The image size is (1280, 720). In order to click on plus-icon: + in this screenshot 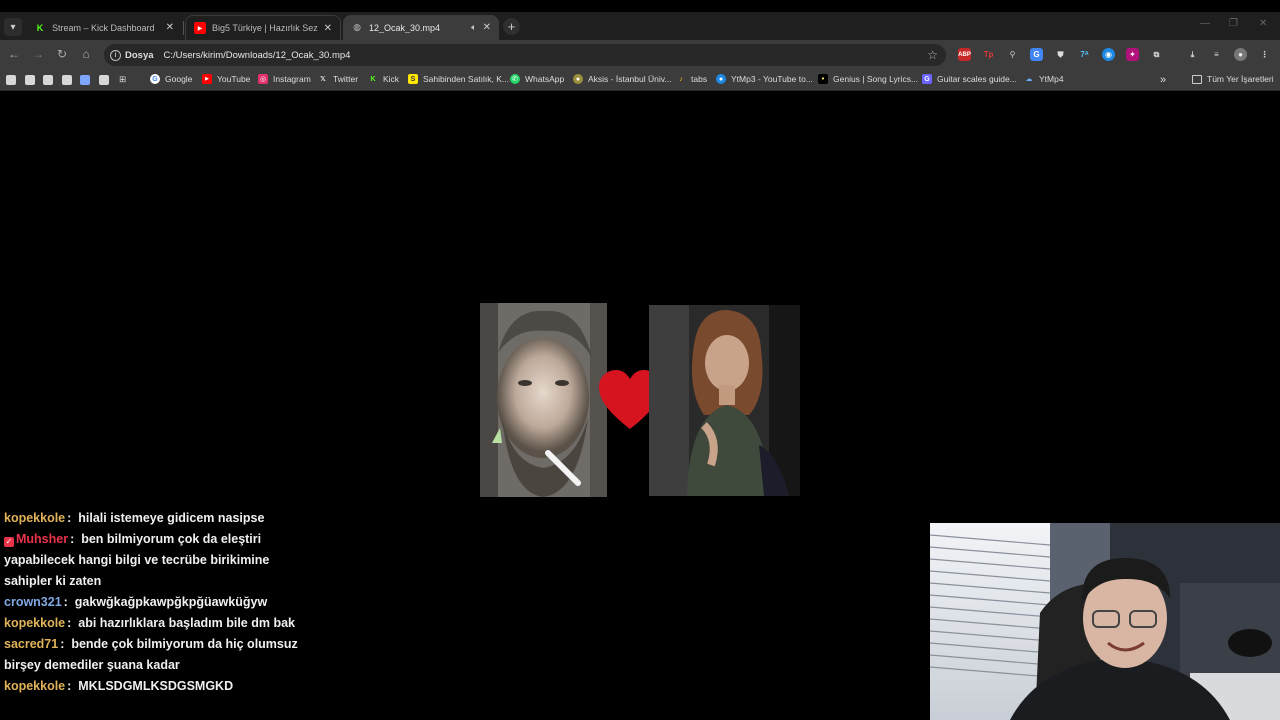, I will do `click(511, 26)`.